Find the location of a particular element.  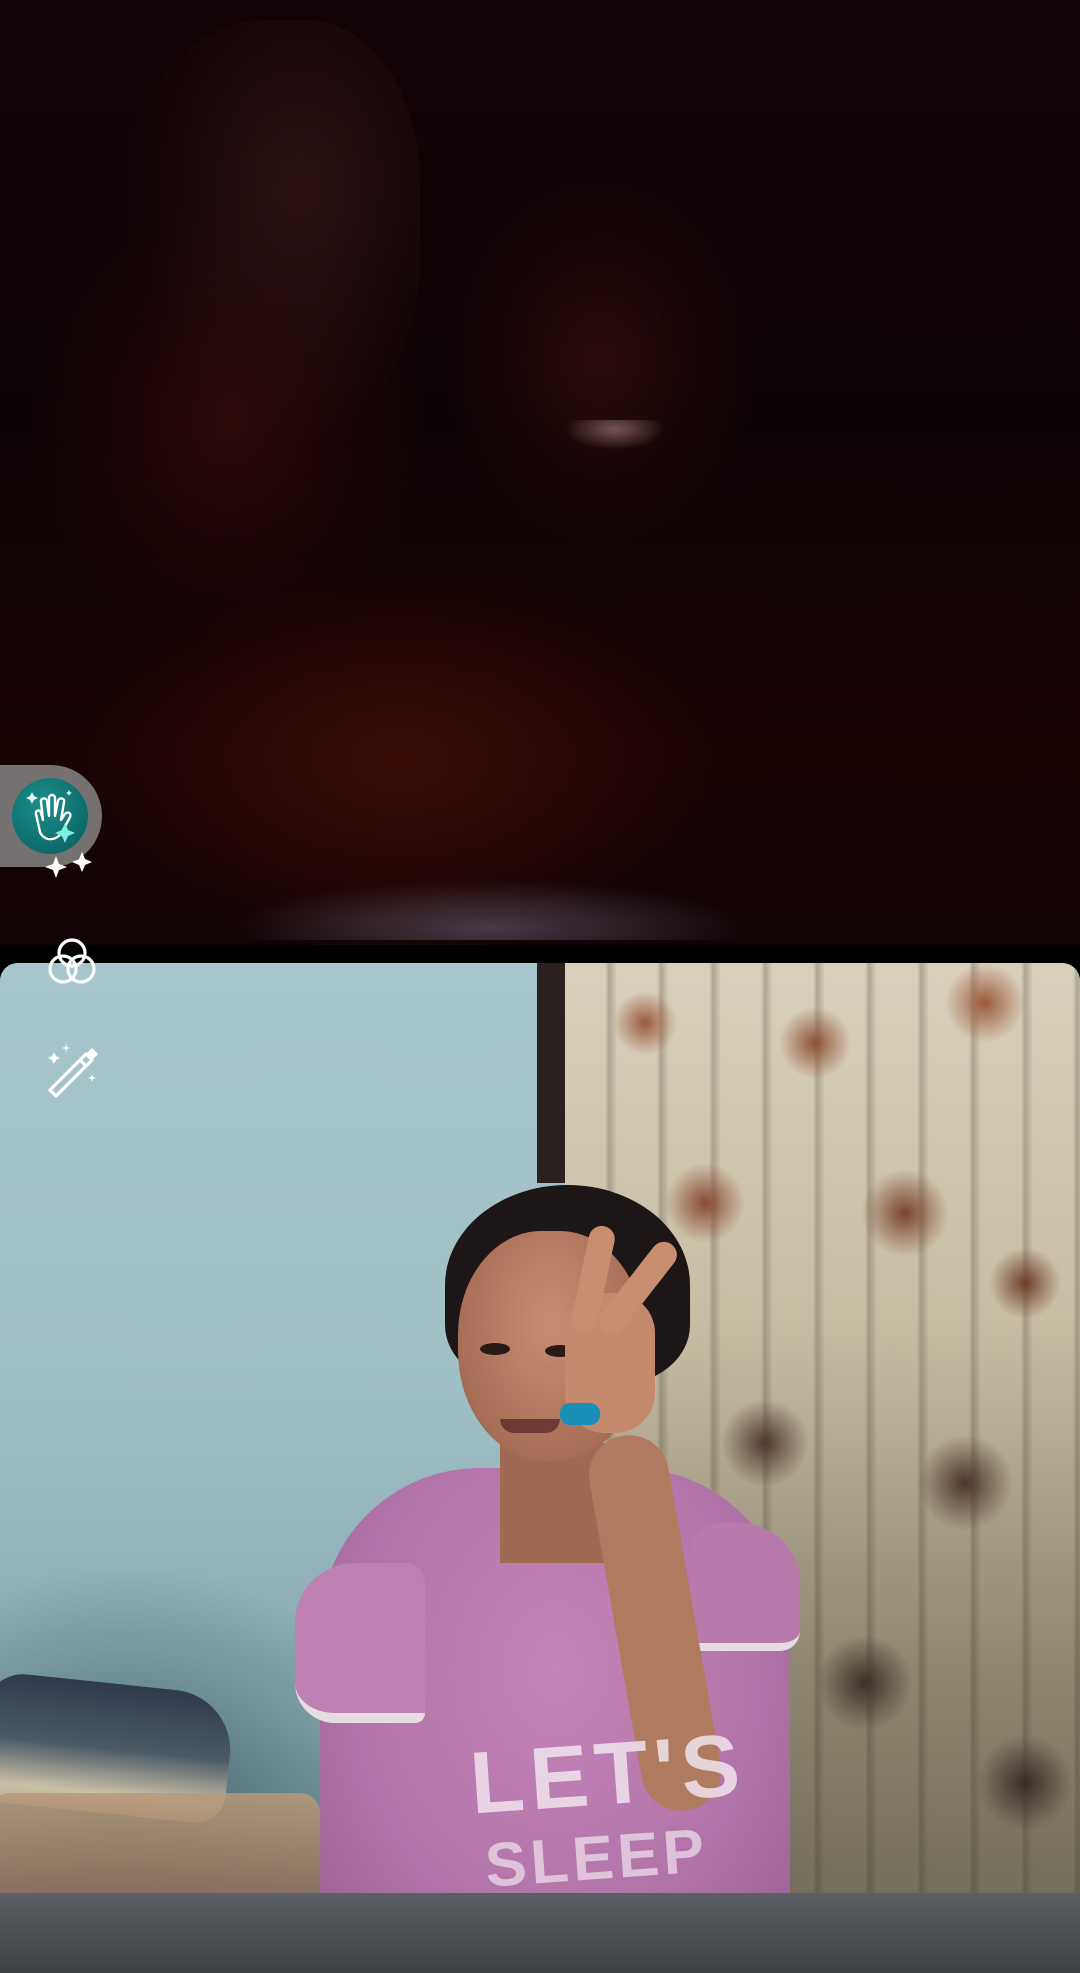

door-frame is located at coordinates (552, 1073).